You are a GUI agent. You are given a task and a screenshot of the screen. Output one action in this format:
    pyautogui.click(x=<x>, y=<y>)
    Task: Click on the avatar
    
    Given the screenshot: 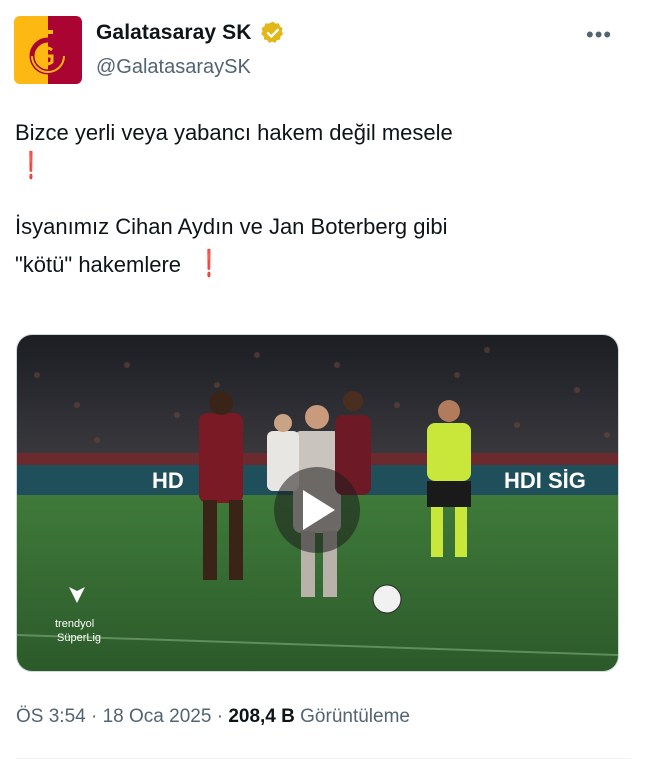 What is the action you would take?
    pyautogui.click(x=48, y=50)
    